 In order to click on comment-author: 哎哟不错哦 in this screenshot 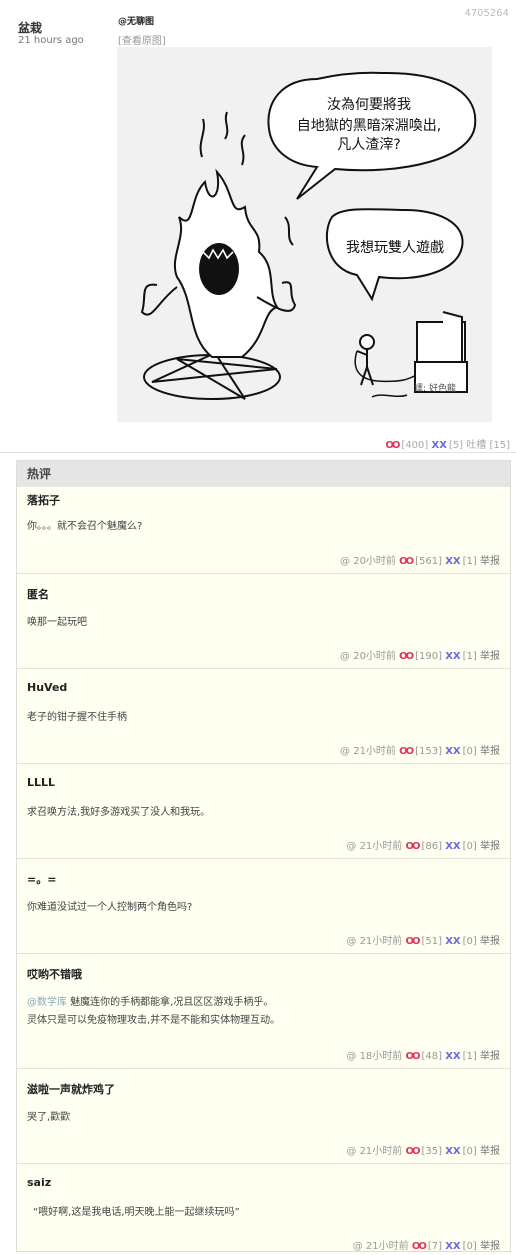, I will do `click(54, 974)`.